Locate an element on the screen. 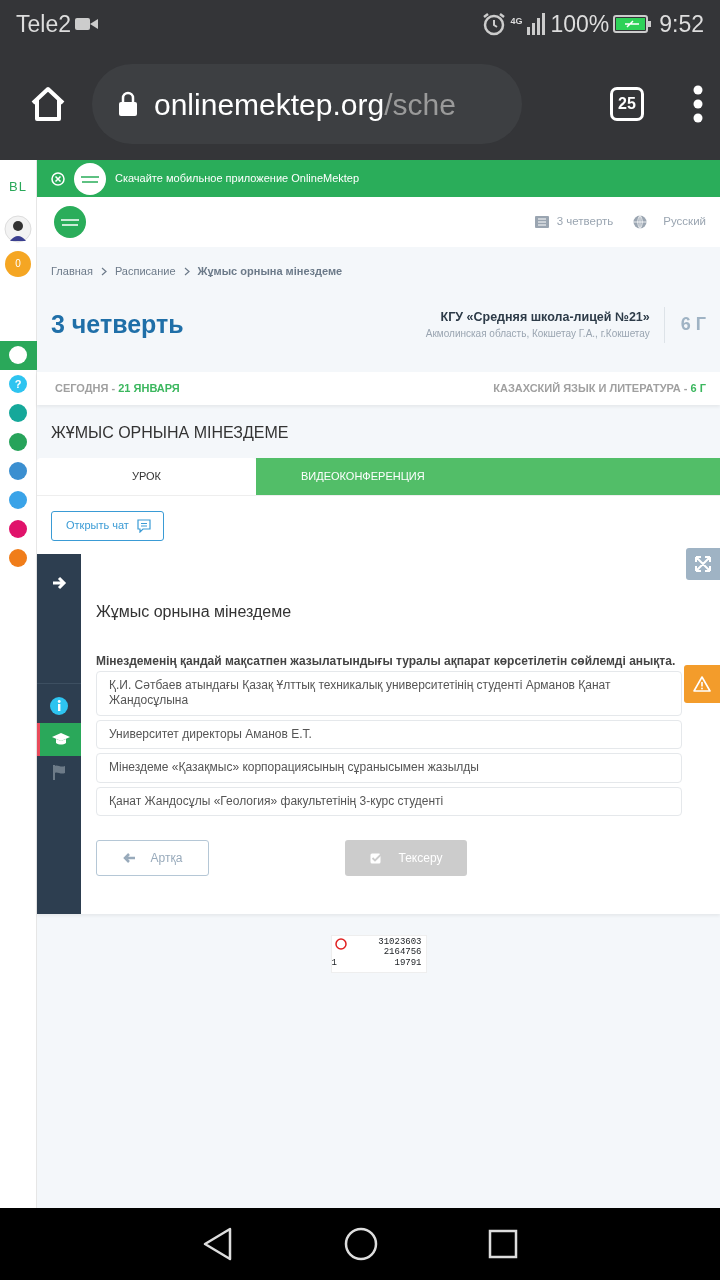 The height and width of the screenshot is (1280, 720). class-label: 6 Г is located at coordinates (684, 324).